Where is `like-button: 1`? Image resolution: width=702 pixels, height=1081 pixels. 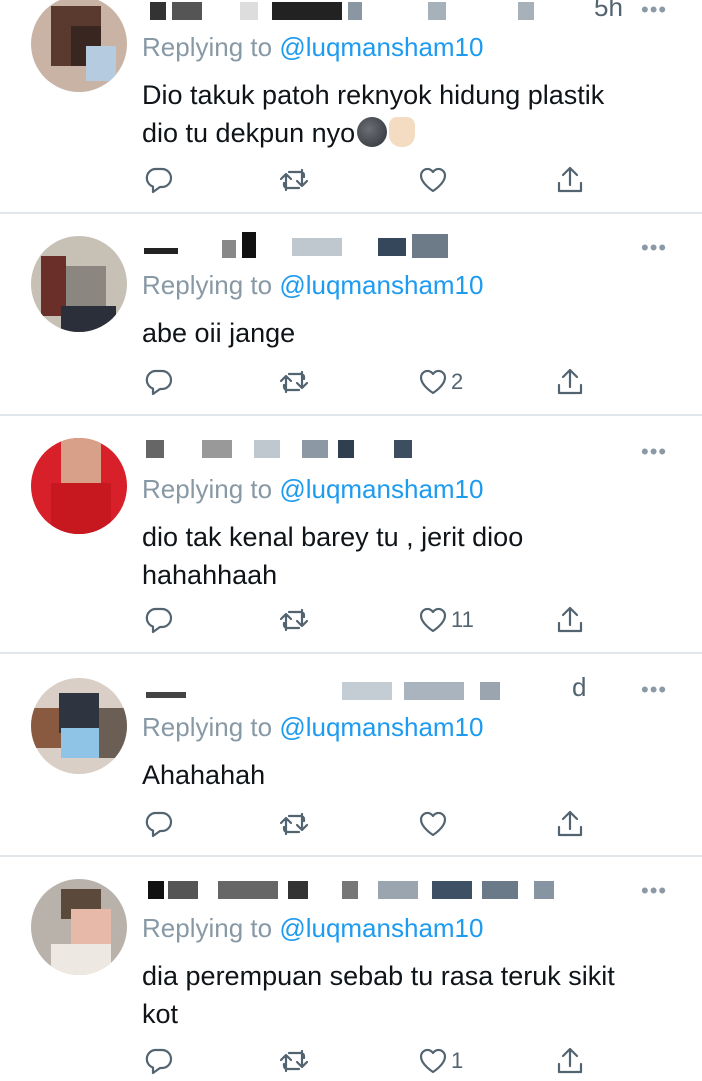
like-button: 1 is located at coordinates (440, 1061).